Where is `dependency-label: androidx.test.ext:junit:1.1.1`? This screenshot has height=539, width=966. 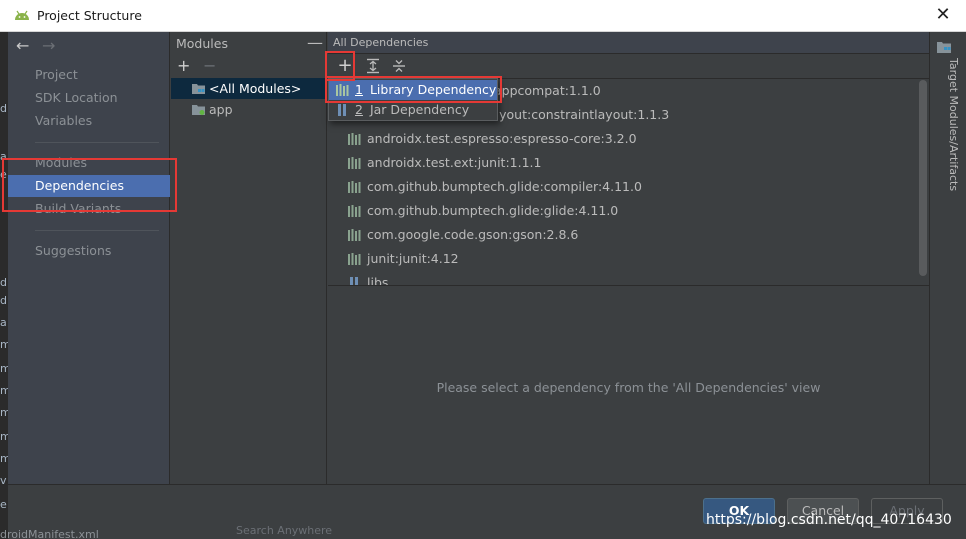
dependency-label: androidx.test.ext:junit:1.1.1 is located at coordinates (454, 162).